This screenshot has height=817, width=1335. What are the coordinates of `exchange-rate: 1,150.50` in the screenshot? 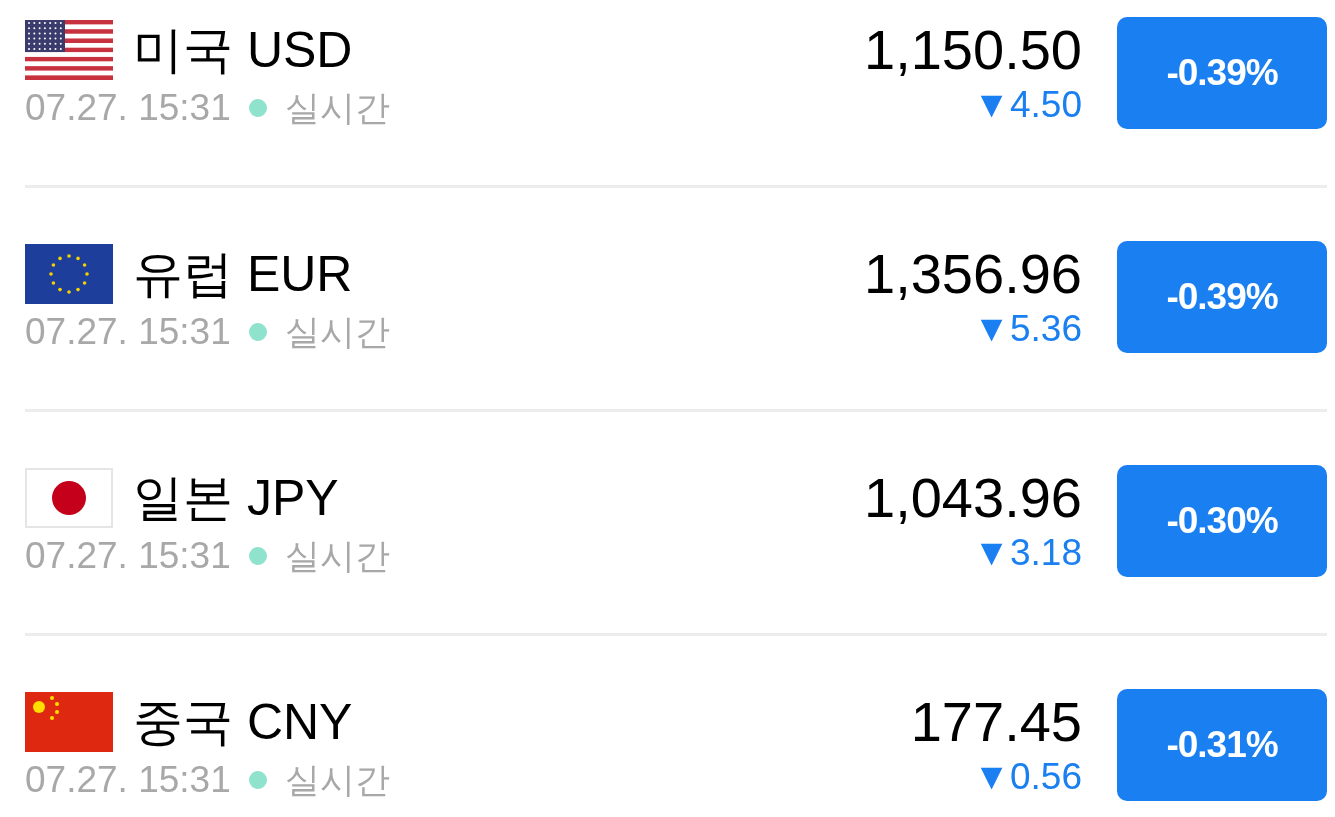 It's located at (973, 50).